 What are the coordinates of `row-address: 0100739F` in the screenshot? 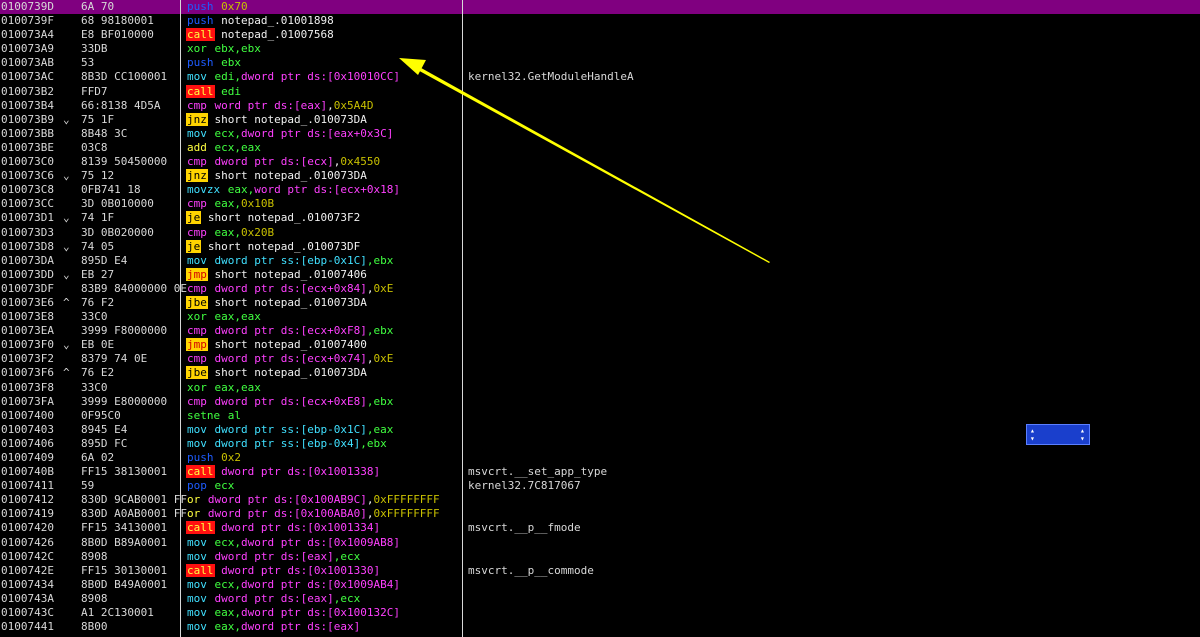 It's located at (27, 21).